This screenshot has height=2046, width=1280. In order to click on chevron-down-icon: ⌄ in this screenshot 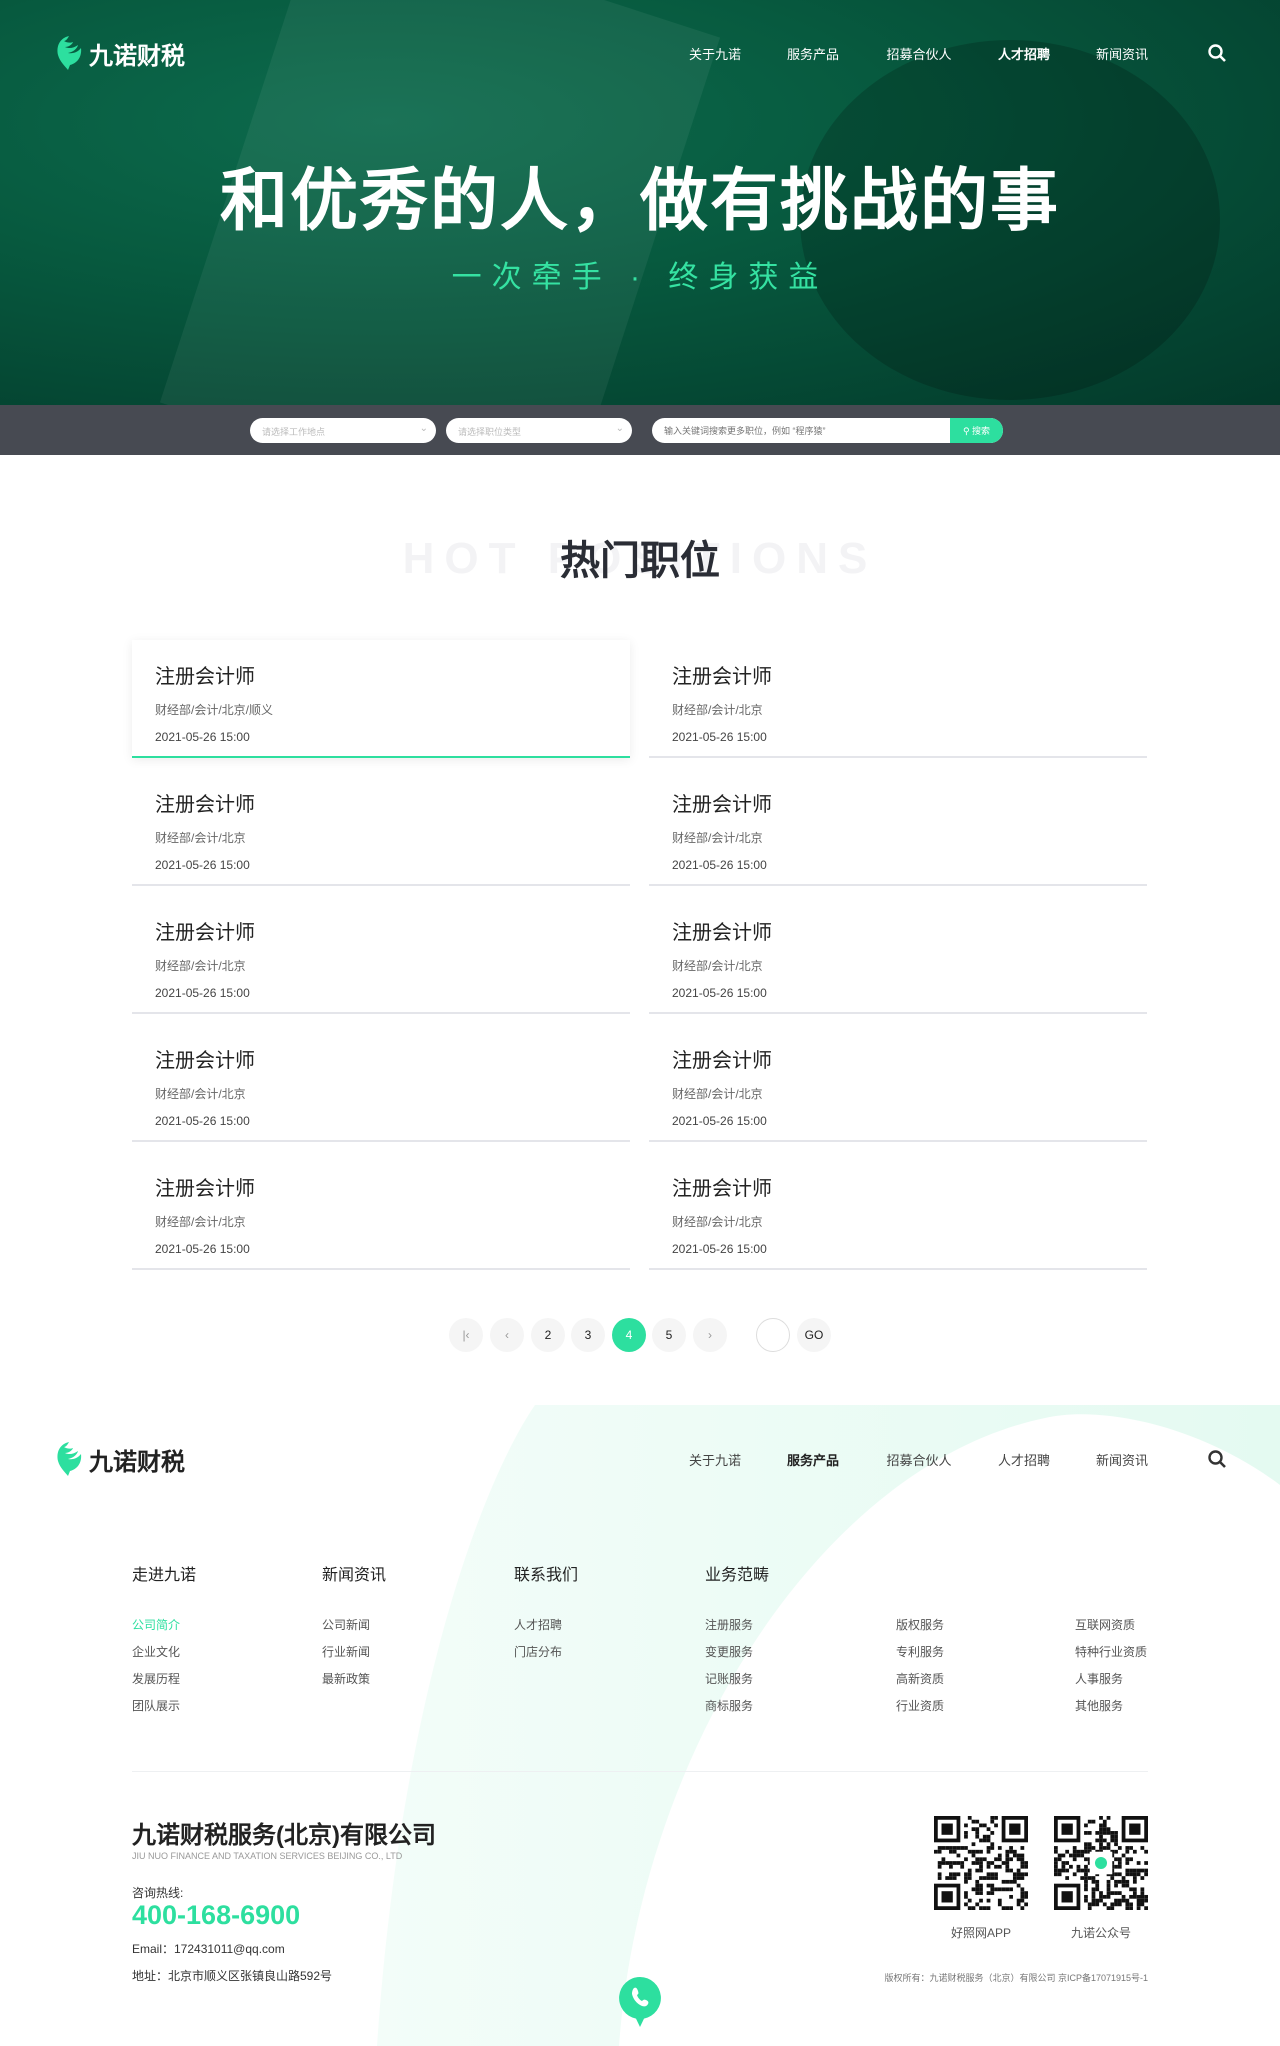, I will do `click(423, 428)`.